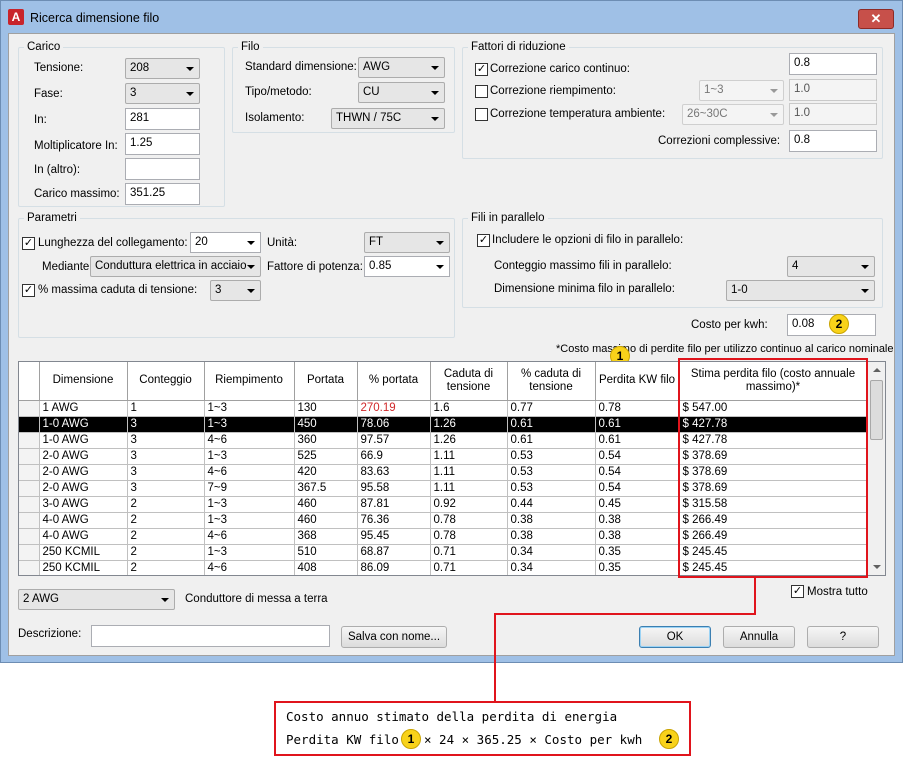 The height and width of the screenshot is (765, 903). I want to click on cell-portata: 367.5, so click(326, 488).